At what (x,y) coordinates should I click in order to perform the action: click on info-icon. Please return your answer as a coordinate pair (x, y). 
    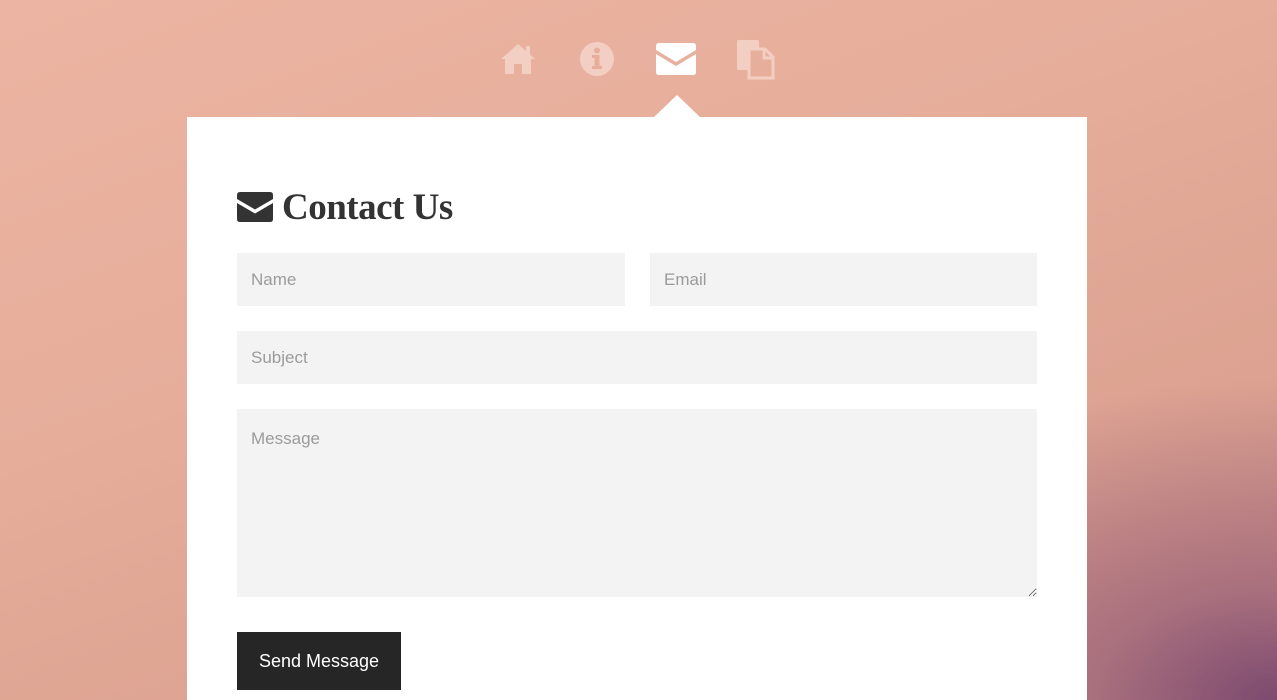
    Looking at the image, I should click on (597, 59).